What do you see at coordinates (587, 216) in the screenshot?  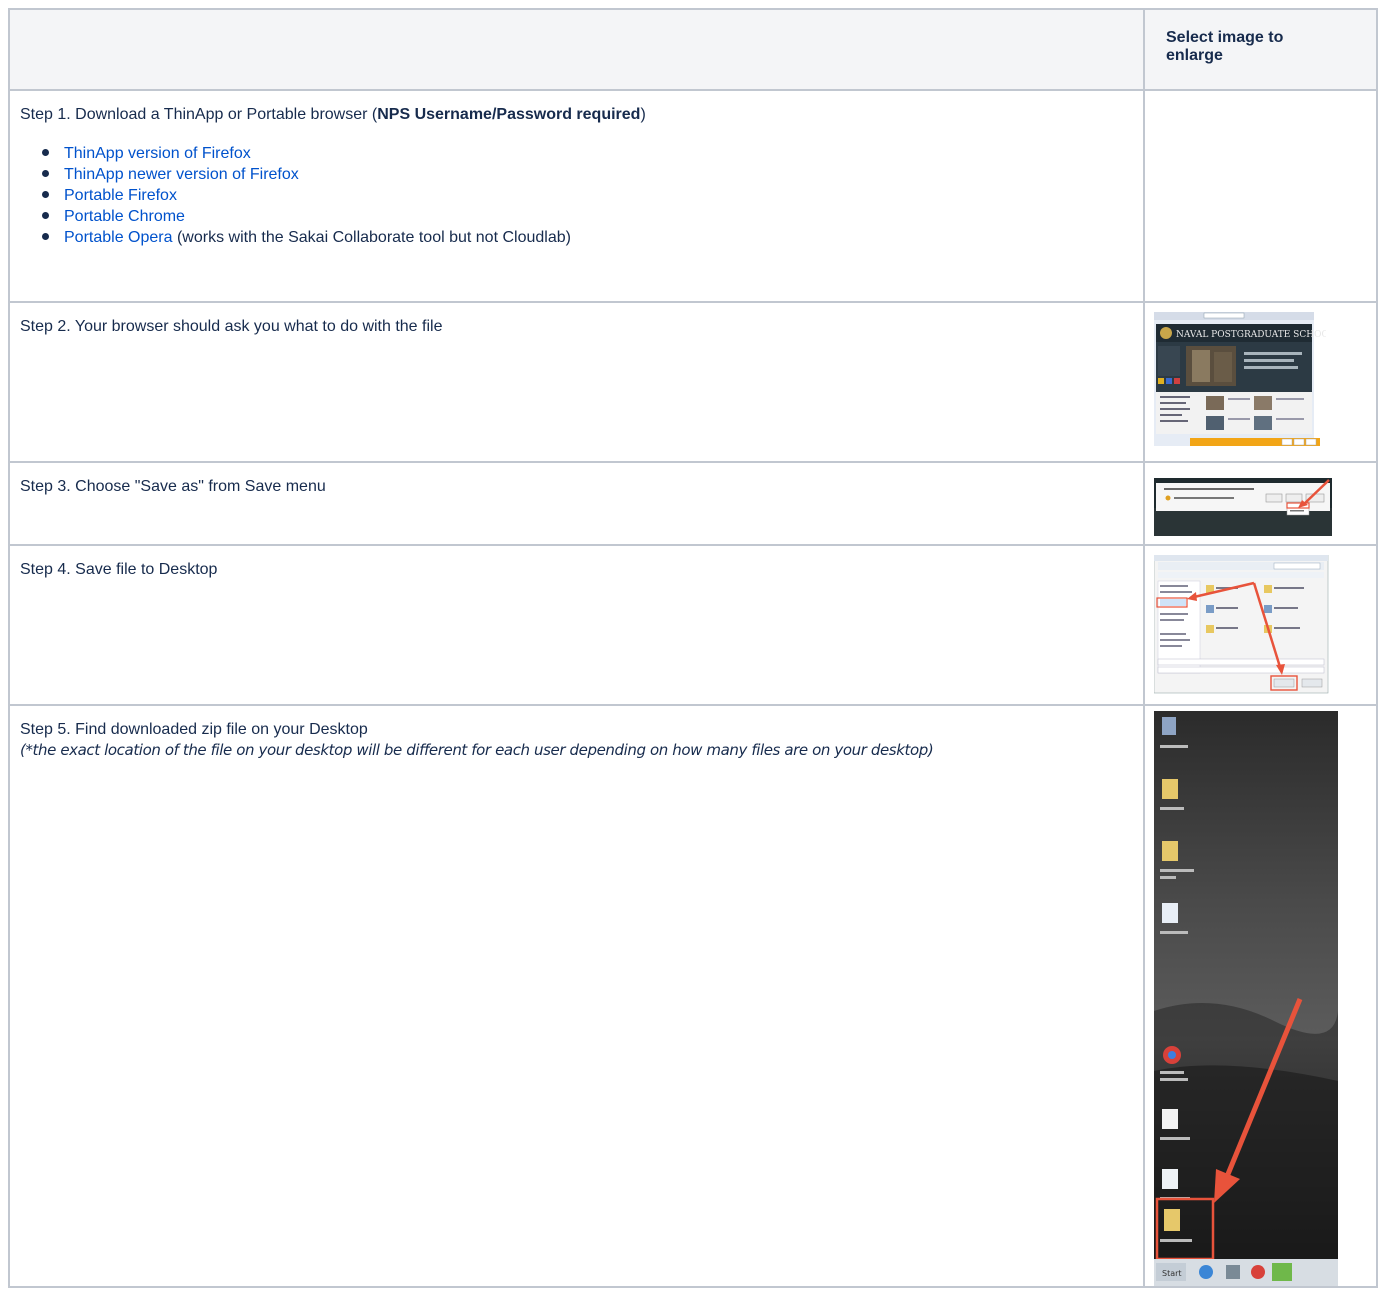 I see `list-item: Portable Chrome` at bounding box center [587, 216].